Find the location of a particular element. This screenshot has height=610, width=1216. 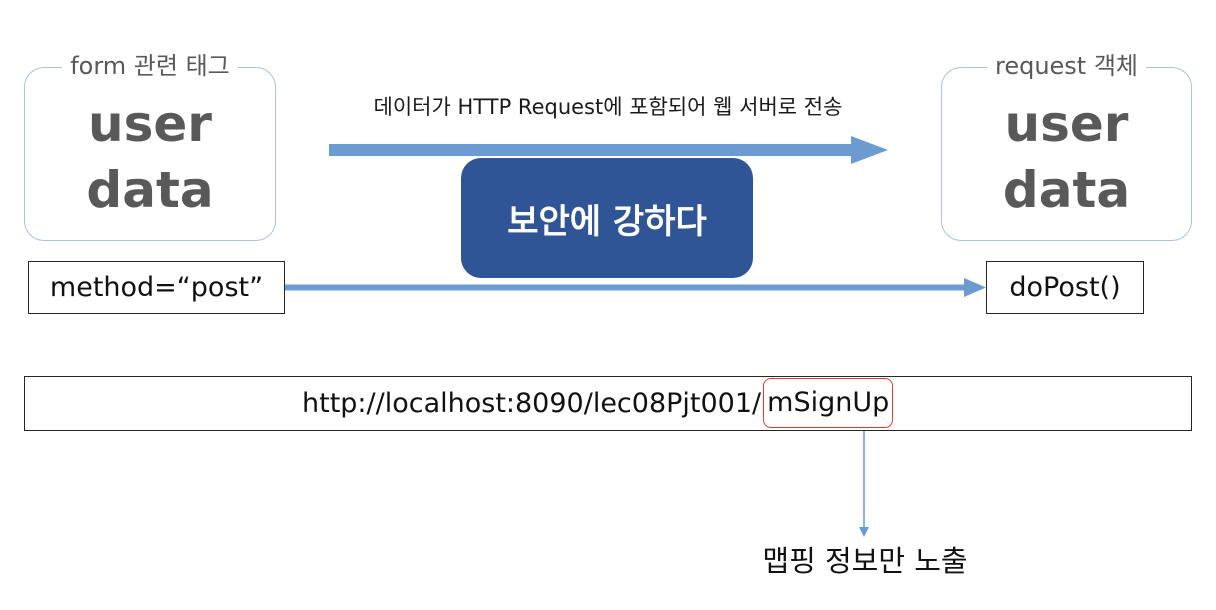

method-post-text: method=“post” is located at coordinates (156, 287).